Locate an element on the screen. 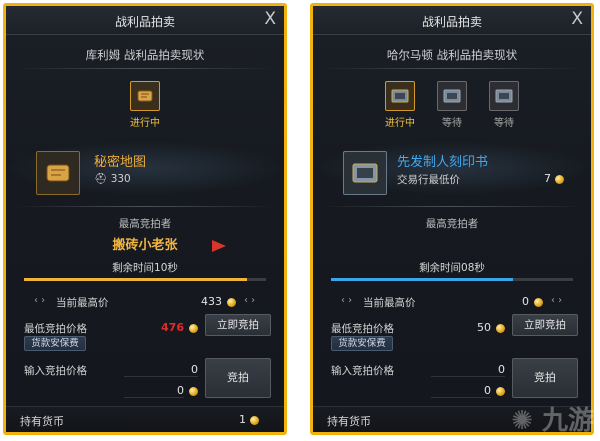  item-level: ⛑ 330 is located at coordinates (112, 178).